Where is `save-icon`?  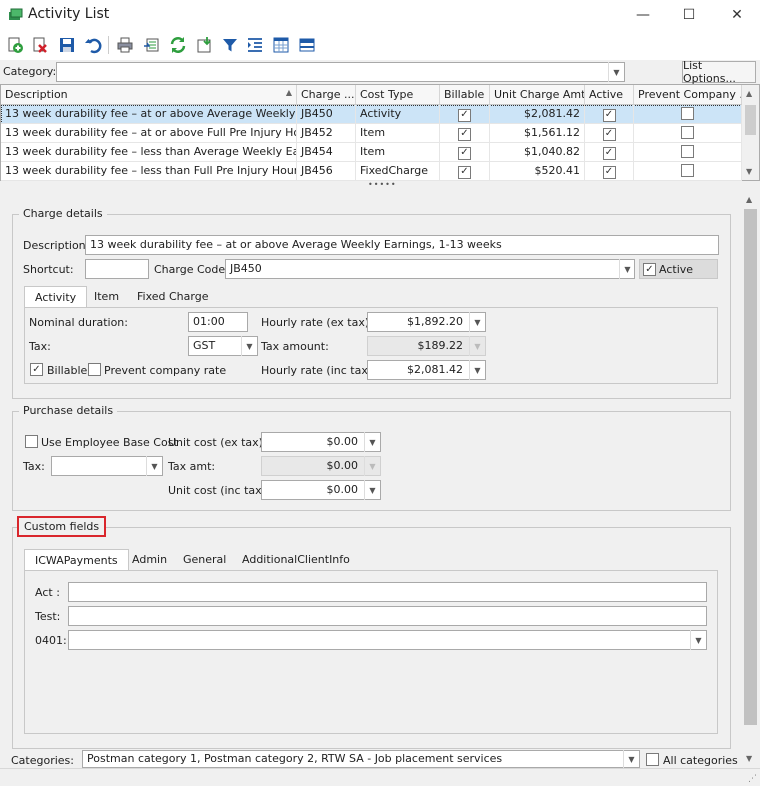 save-icon is located at coordinates (67, 45).